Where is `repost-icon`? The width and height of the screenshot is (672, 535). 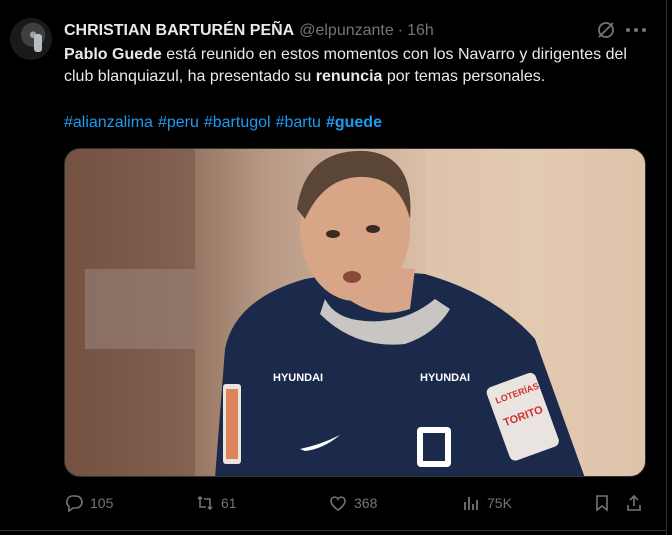 repost-icon is located at coordinates (205, 503).